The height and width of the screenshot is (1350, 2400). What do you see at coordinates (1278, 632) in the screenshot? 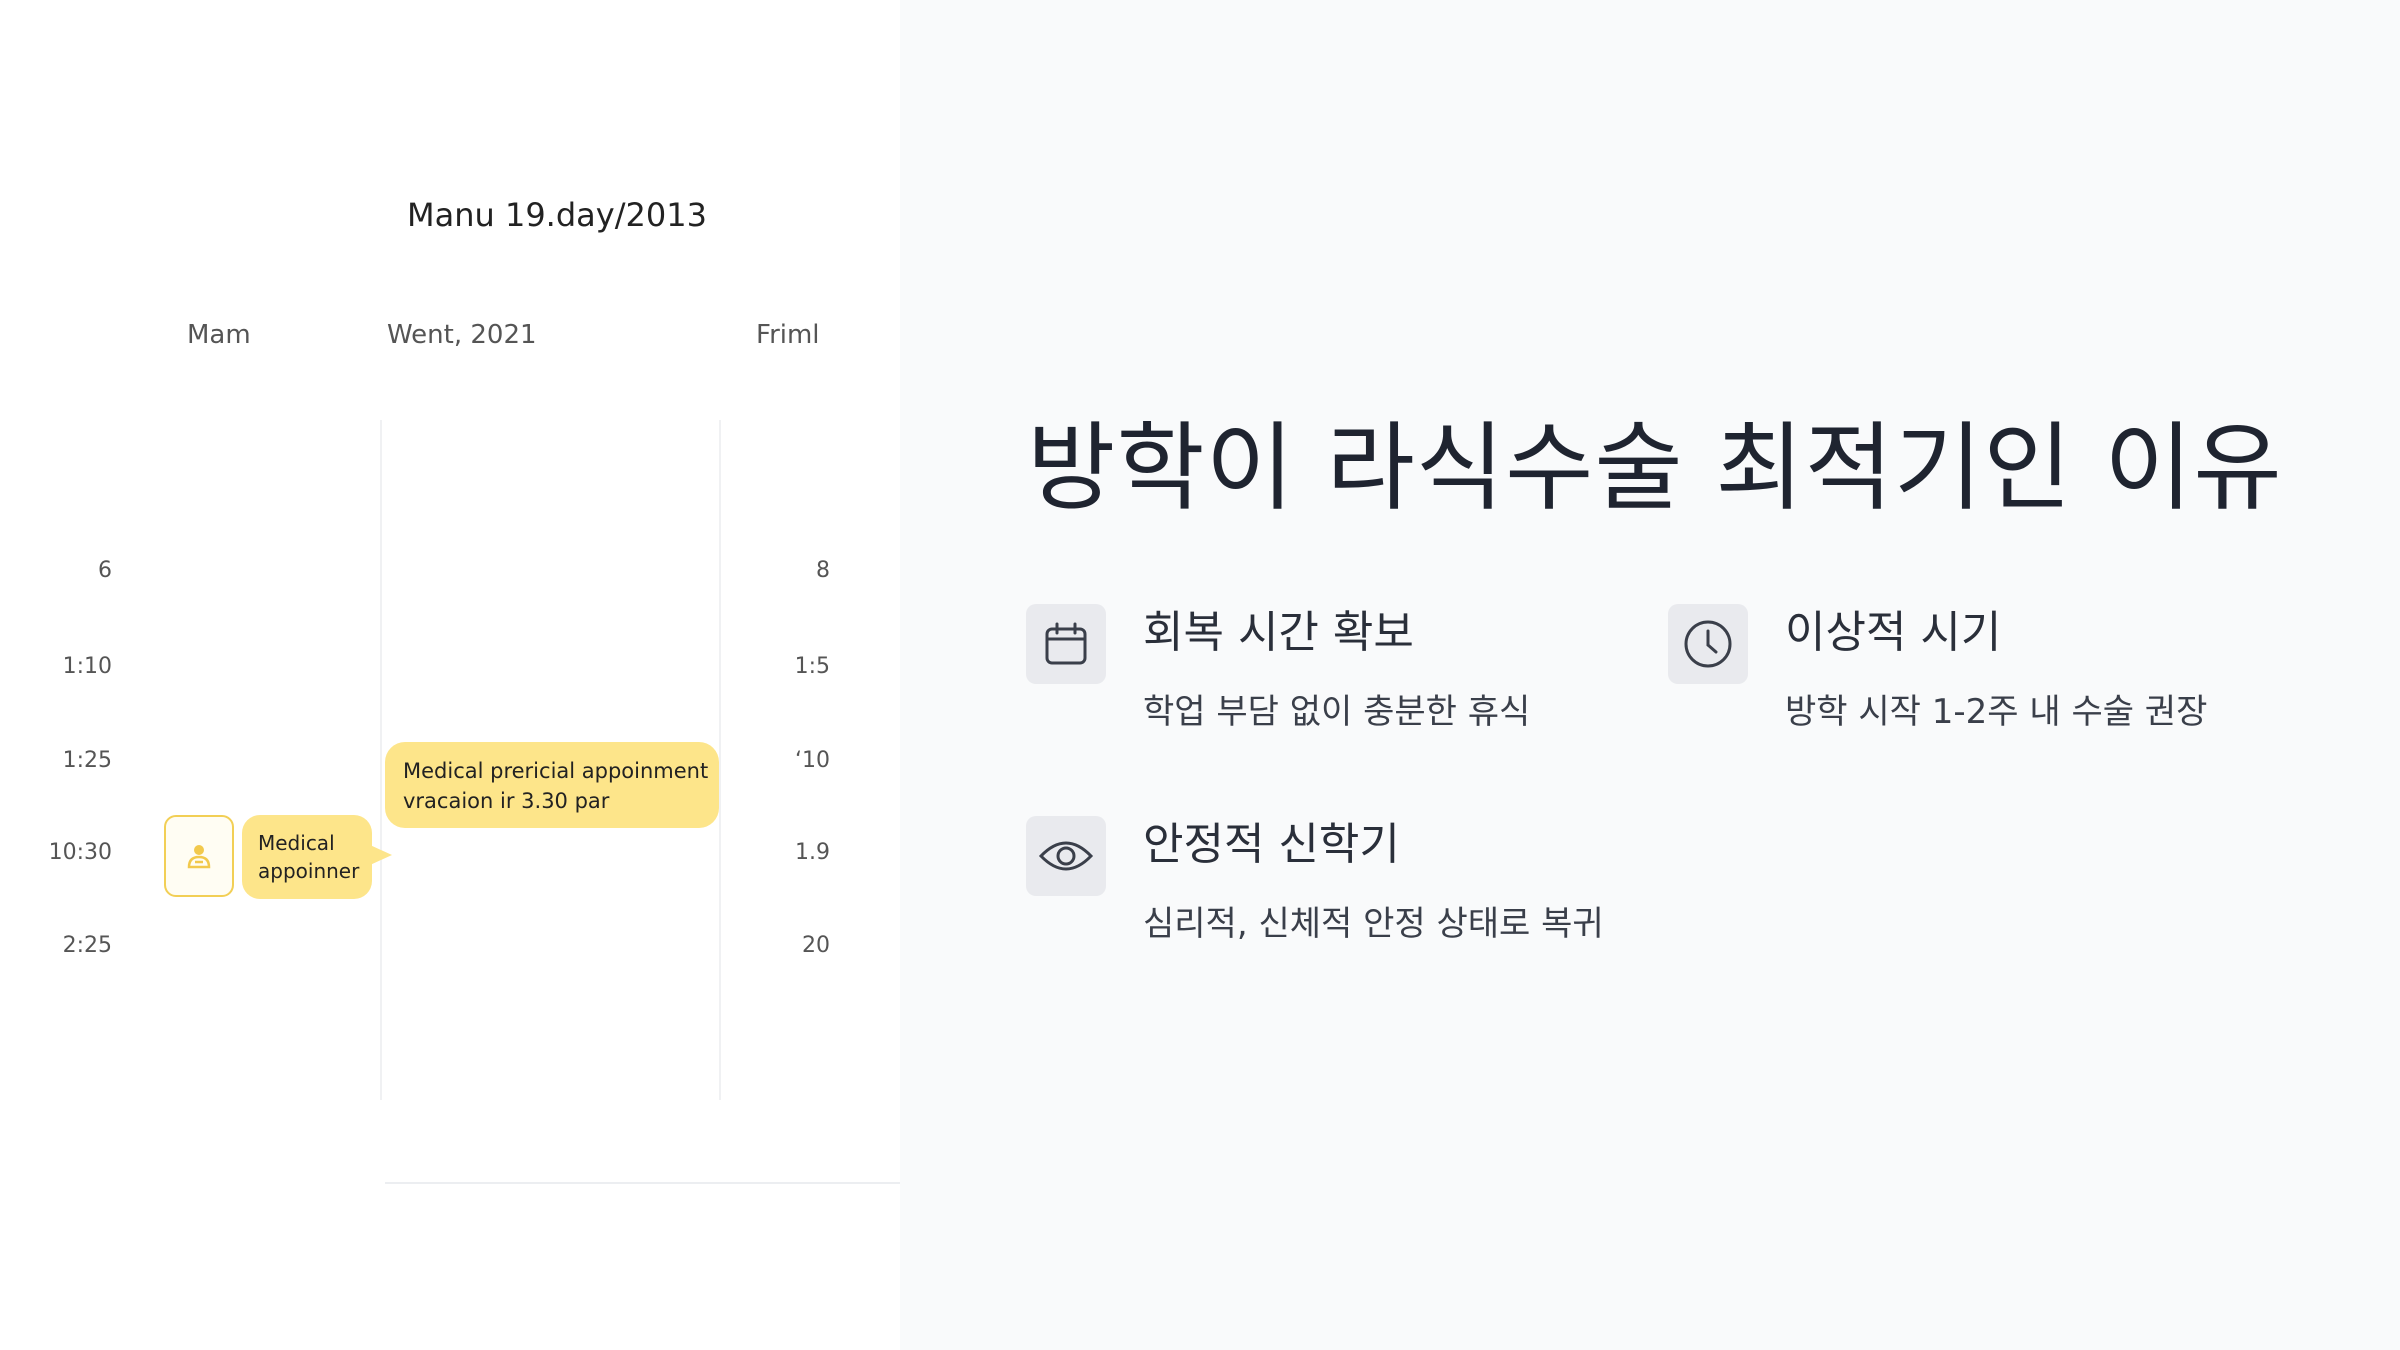
I see `feature-title: 회복 시간 확보` at bounding box center [1278, 632].